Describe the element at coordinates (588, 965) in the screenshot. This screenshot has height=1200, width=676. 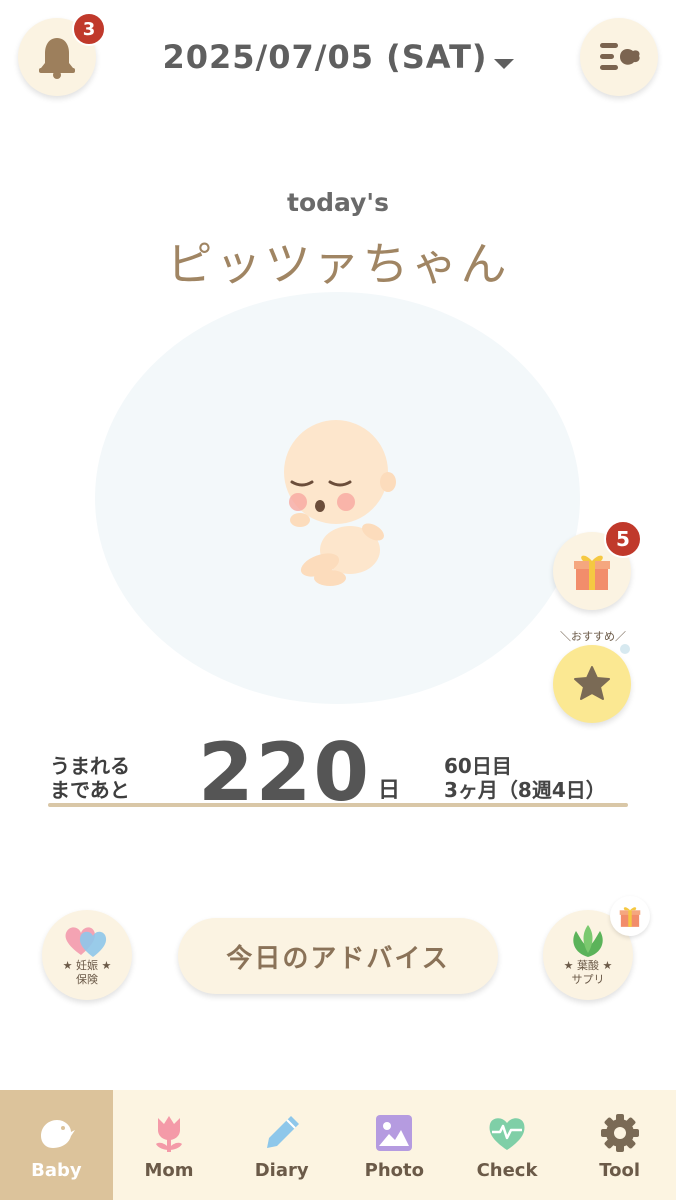
I see `supplement-caption-line1: ★ 葉酸 ★` at that location.